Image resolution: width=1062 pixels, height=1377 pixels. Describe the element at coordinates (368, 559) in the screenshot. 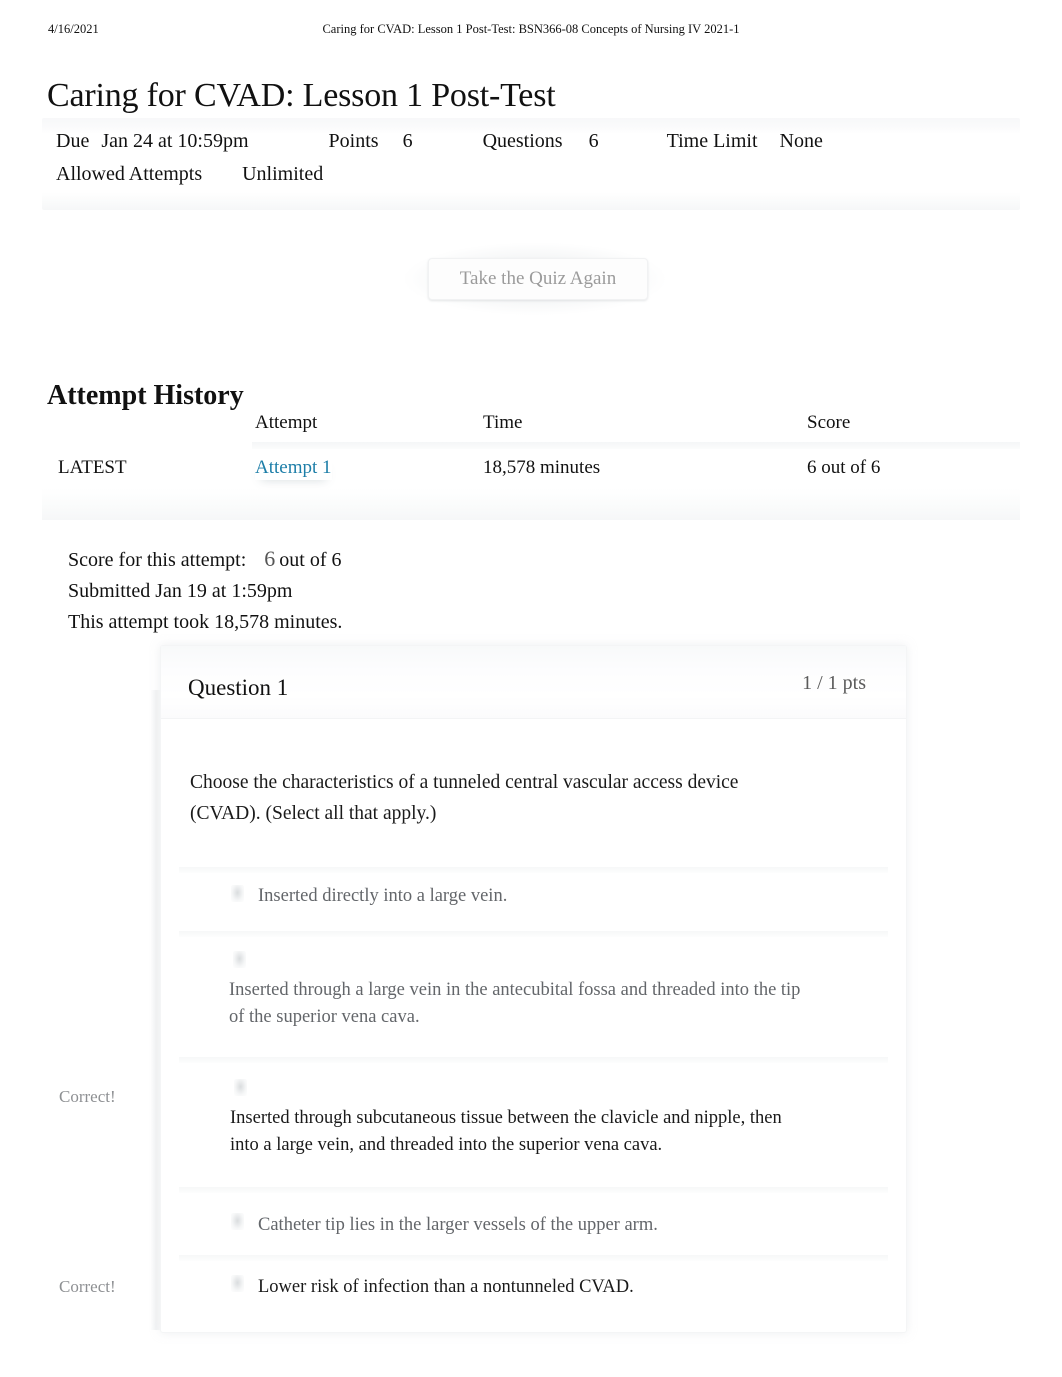

I see `score-for-attempt-line: Score for this attempt: 6 out of 6` at that location.